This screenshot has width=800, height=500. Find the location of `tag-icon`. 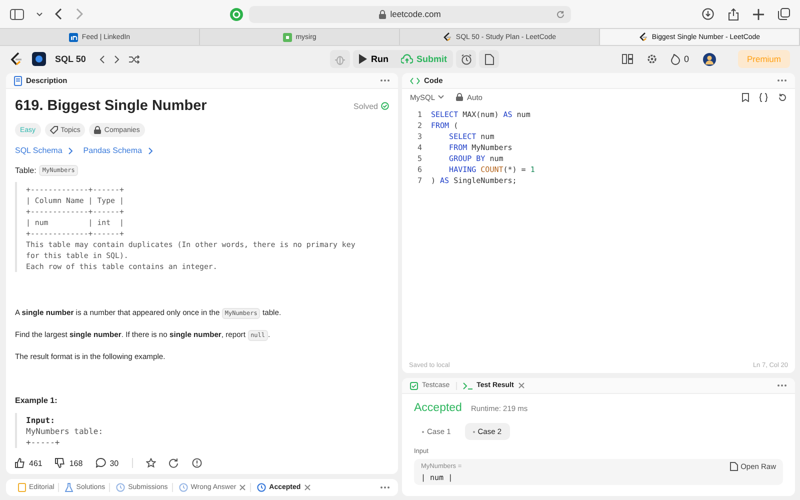

tag-icon is located at coordinates (54, 130).